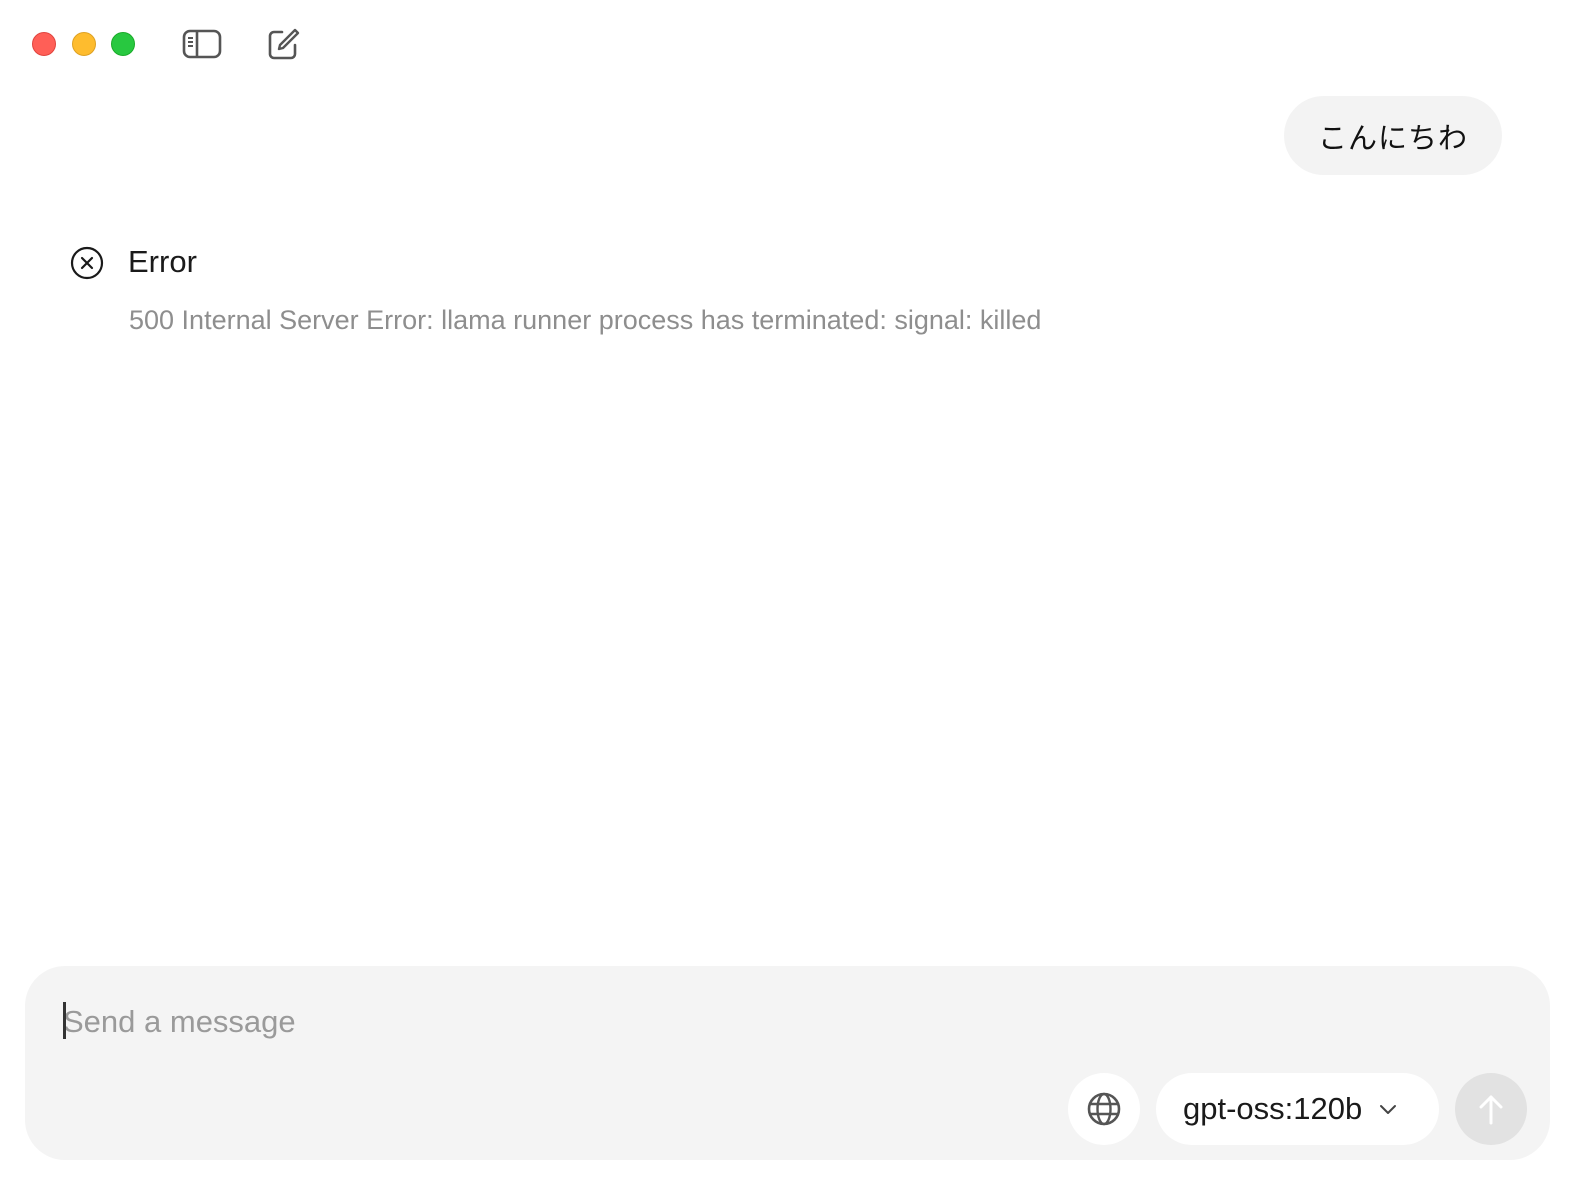  I want to click on message-input, so click(663, 1022).